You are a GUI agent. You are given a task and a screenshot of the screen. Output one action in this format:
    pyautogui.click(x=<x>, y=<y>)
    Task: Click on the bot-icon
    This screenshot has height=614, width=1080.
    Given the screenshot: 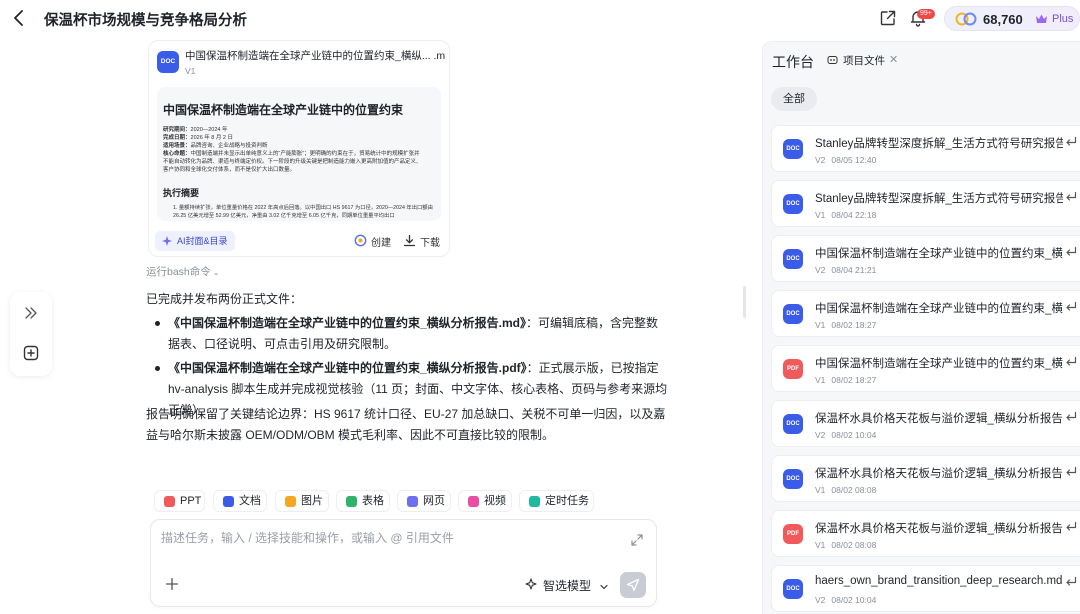 What is the action you would take?
    pyautogui.click(x=832, y=60)
    